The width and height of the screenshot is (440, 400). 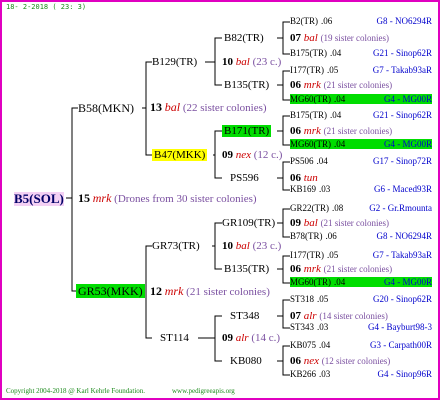 What do you see at coordinates (227, 62) in the screenshot?
I see `gen2-0-num: 10` at bounding box center [227, 62].